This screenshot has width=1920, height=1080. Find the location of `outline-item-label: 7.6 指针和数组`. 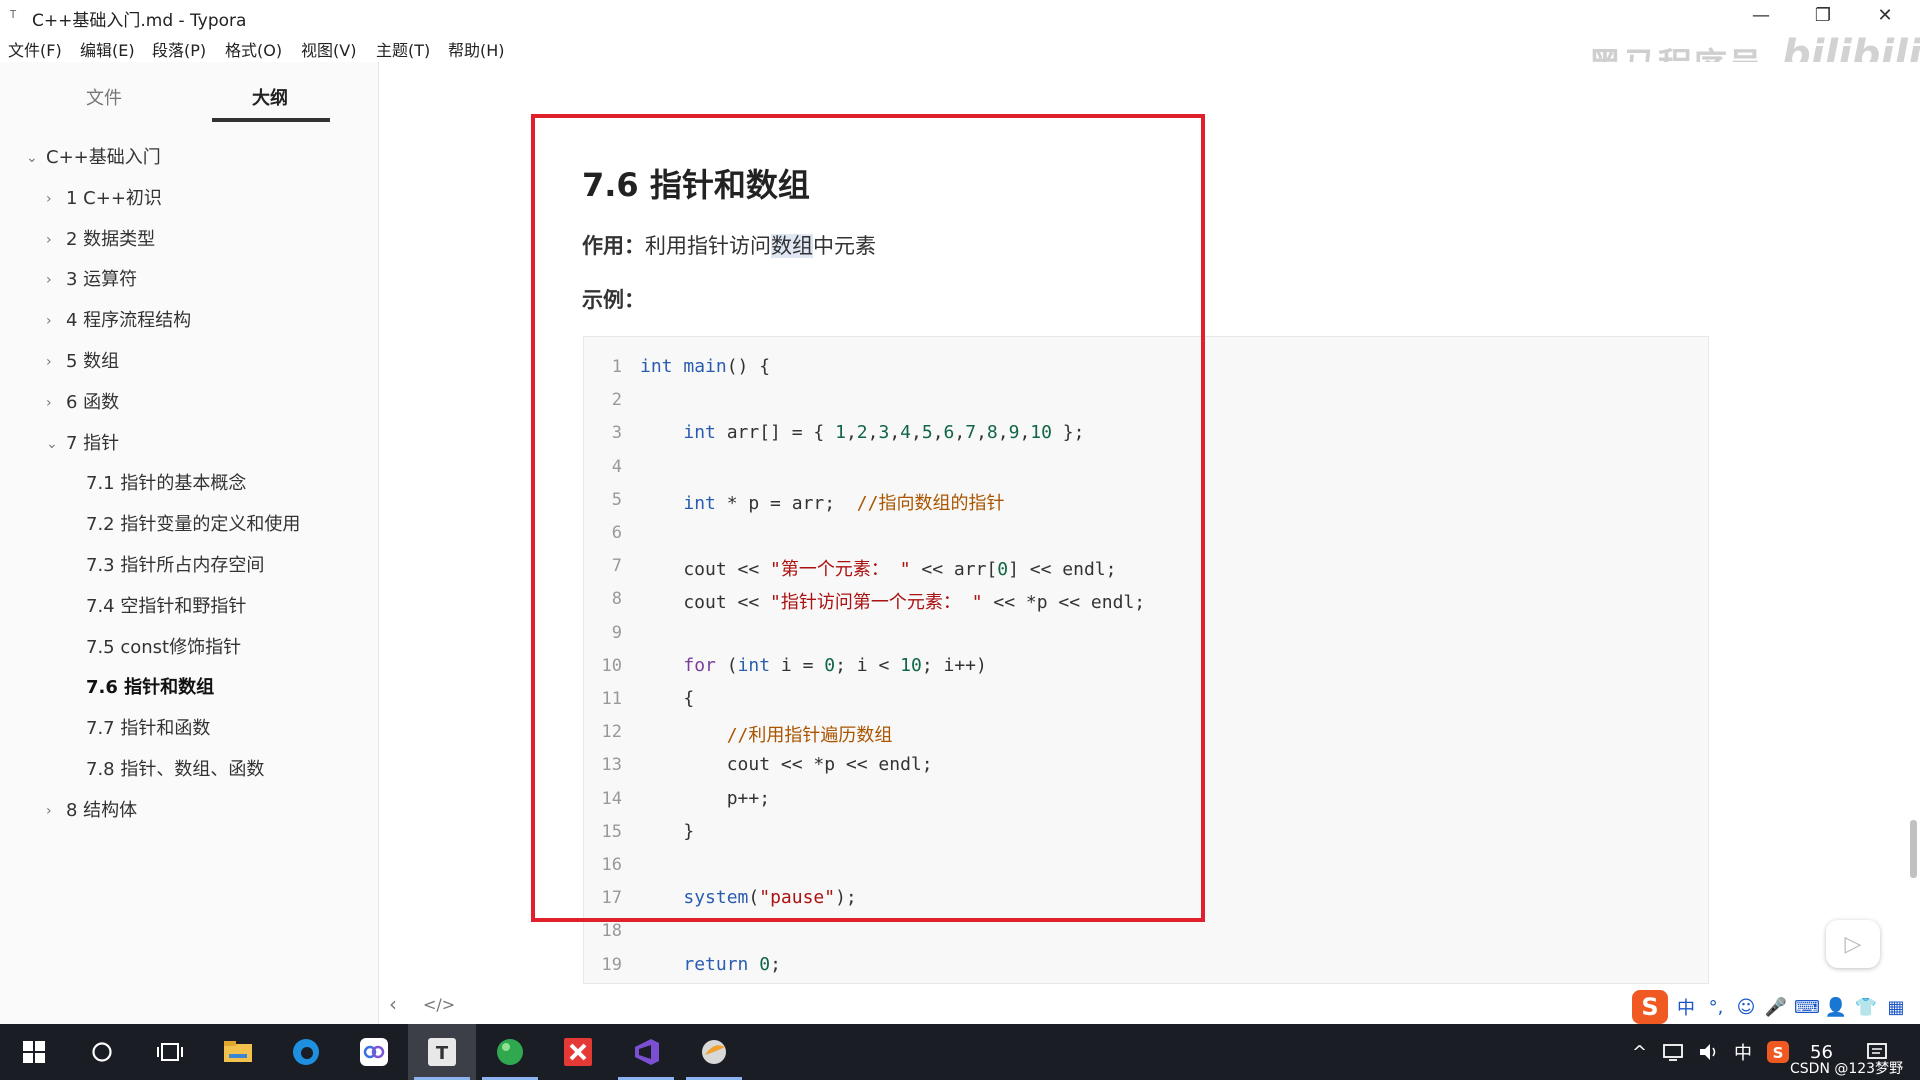

outline-item-label: 7.6 指针和数组 is located at coordinates (150, 688).